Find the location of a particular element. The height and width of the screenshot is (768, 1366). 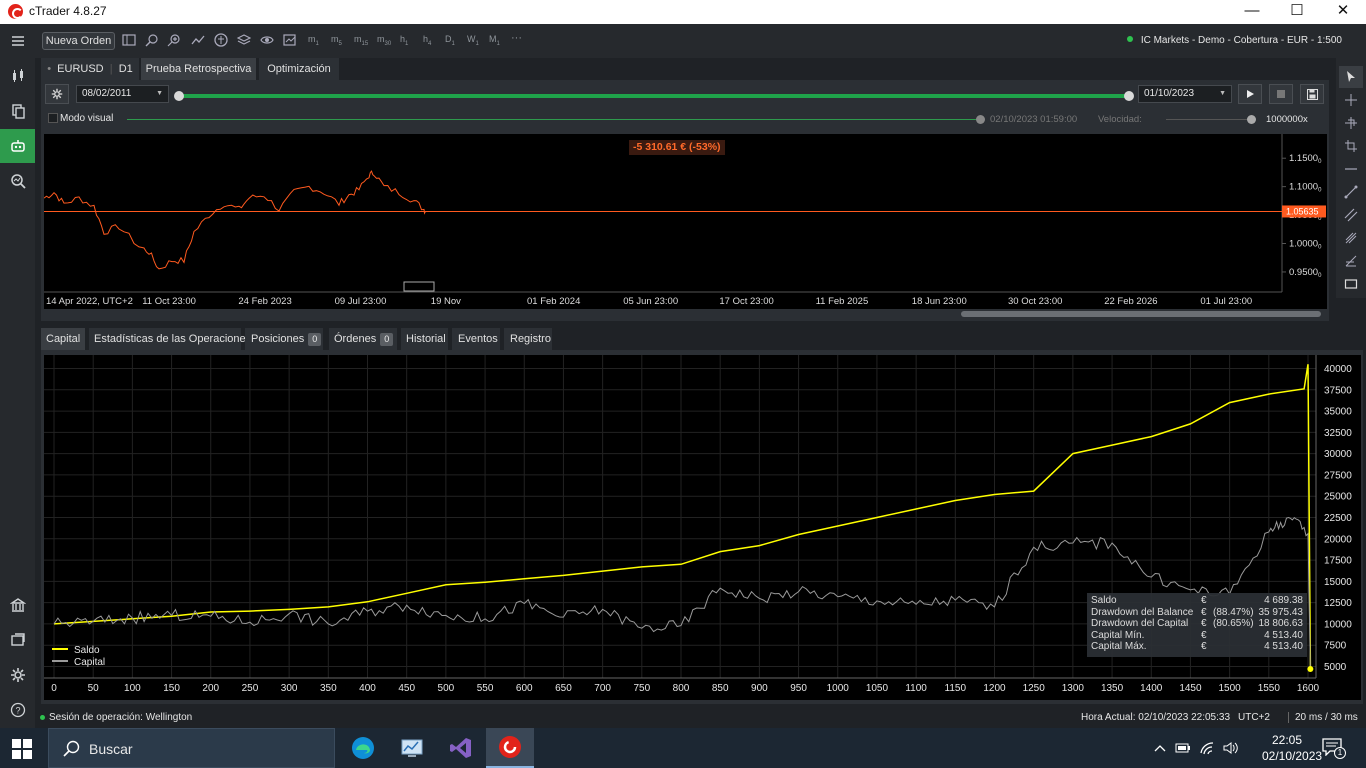

layers-icon is located at coordinates (244, 40).